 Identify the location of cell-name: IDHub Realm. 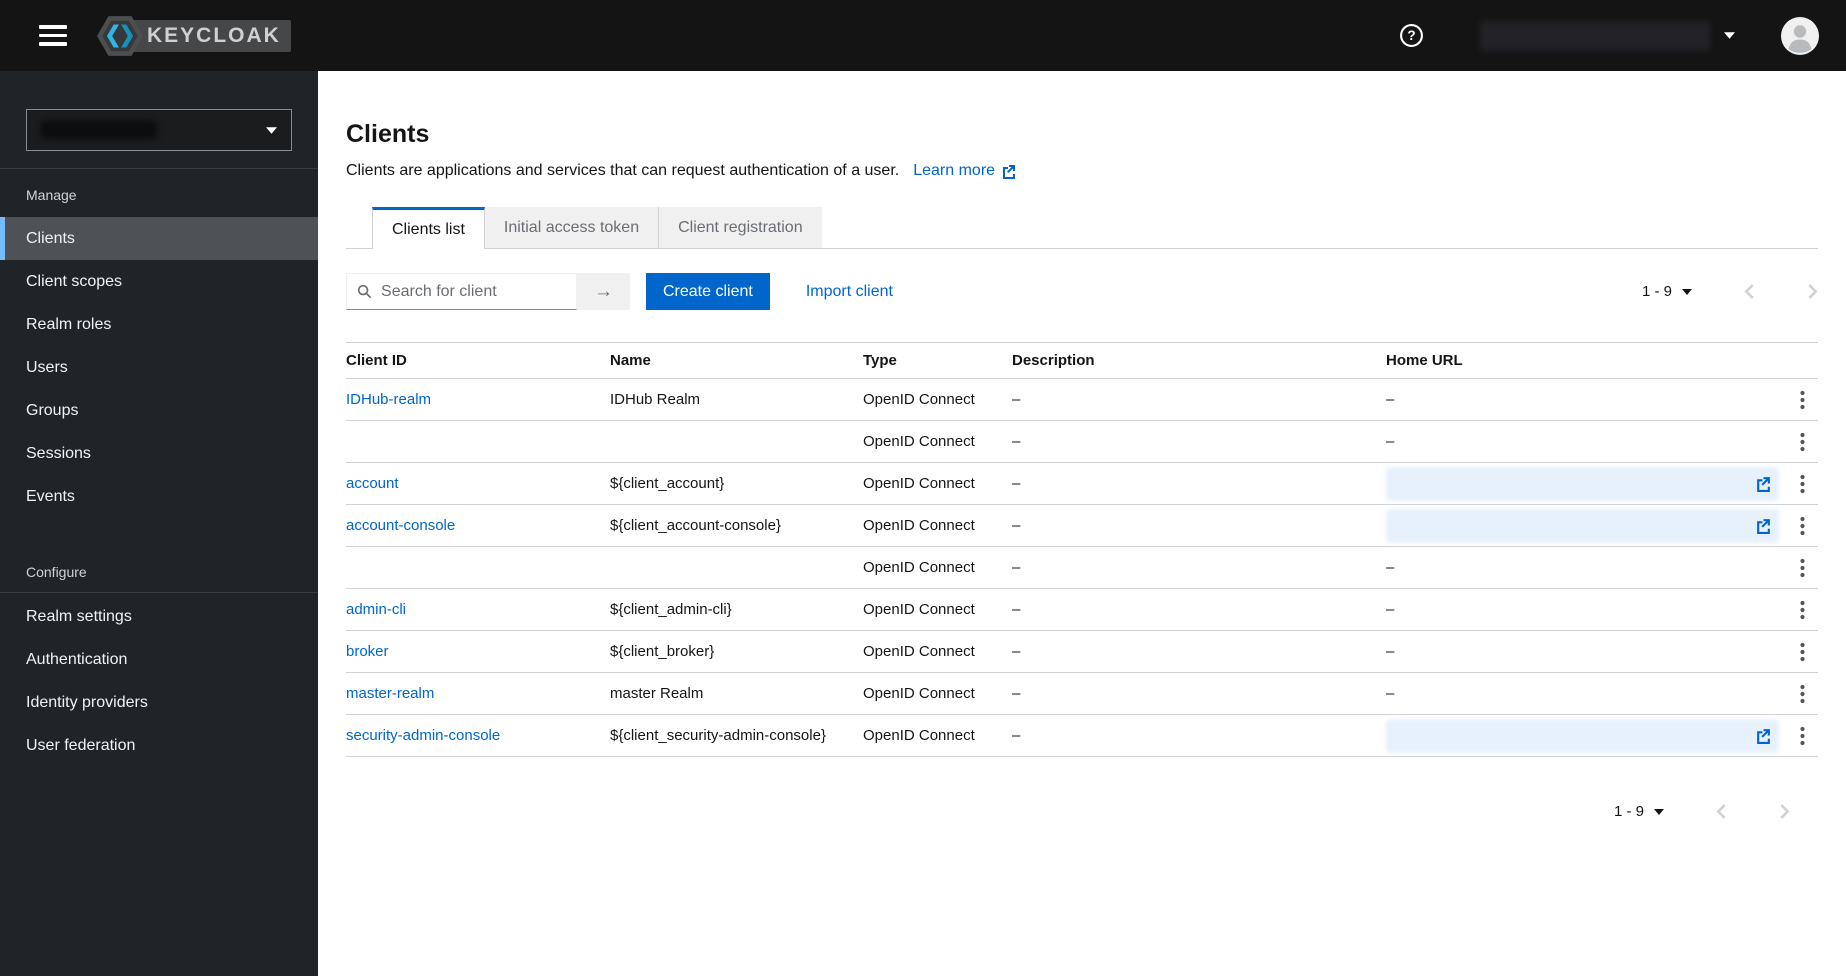
(655, 399).